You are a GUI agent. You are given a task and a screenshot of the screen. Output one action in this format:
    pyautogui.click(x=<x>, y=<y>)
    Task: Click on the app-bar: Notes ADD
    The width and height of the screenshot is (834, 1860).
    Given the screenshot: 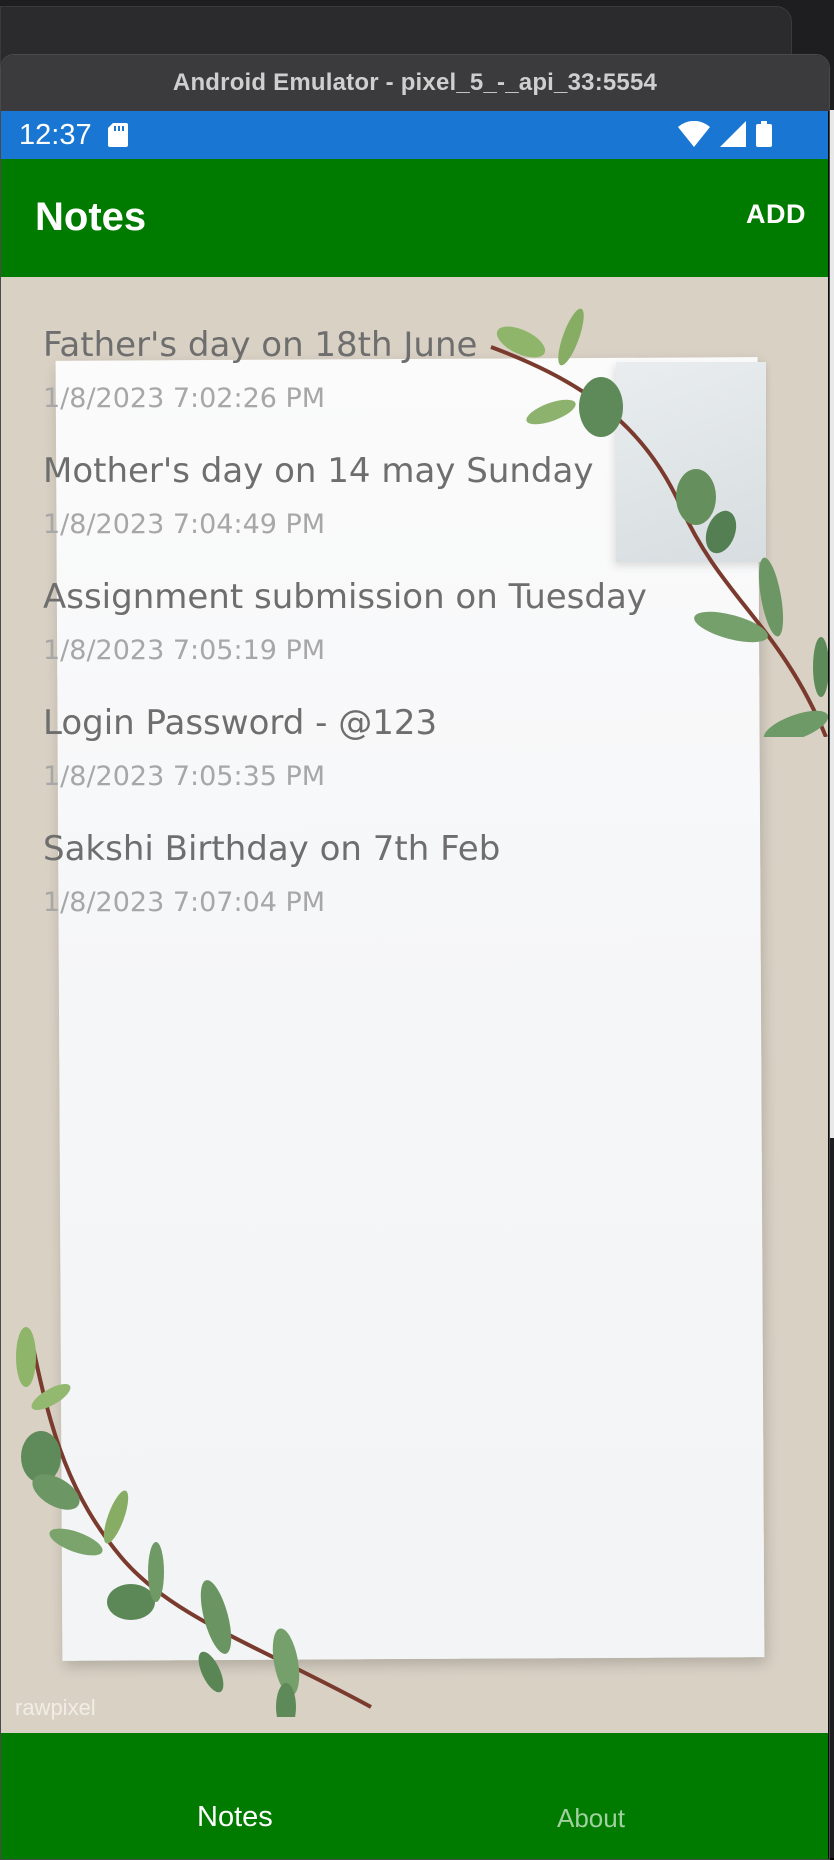 What is the action you would take?
    pyautogui.click(x=414, y=218)
    